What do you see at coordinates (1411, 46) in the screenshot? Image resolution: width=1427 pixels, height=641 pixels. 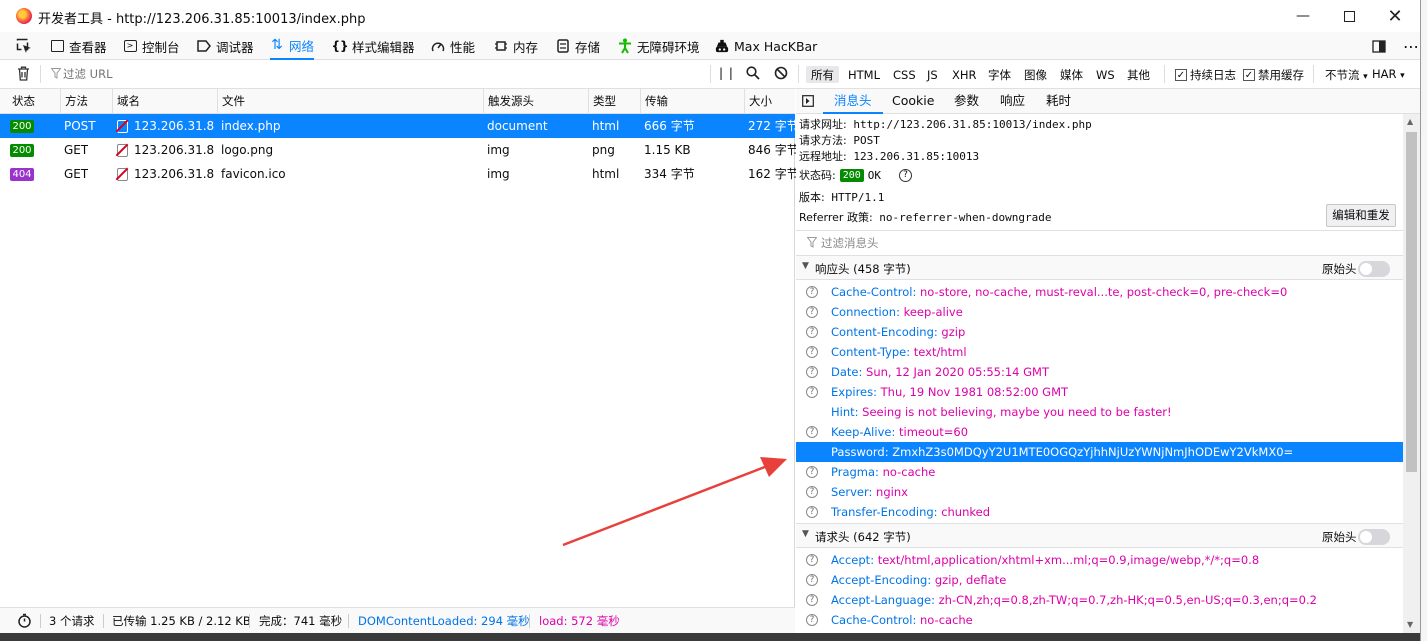 I see `more-options-icon: ⋯` at bounding box center [1411, 46].